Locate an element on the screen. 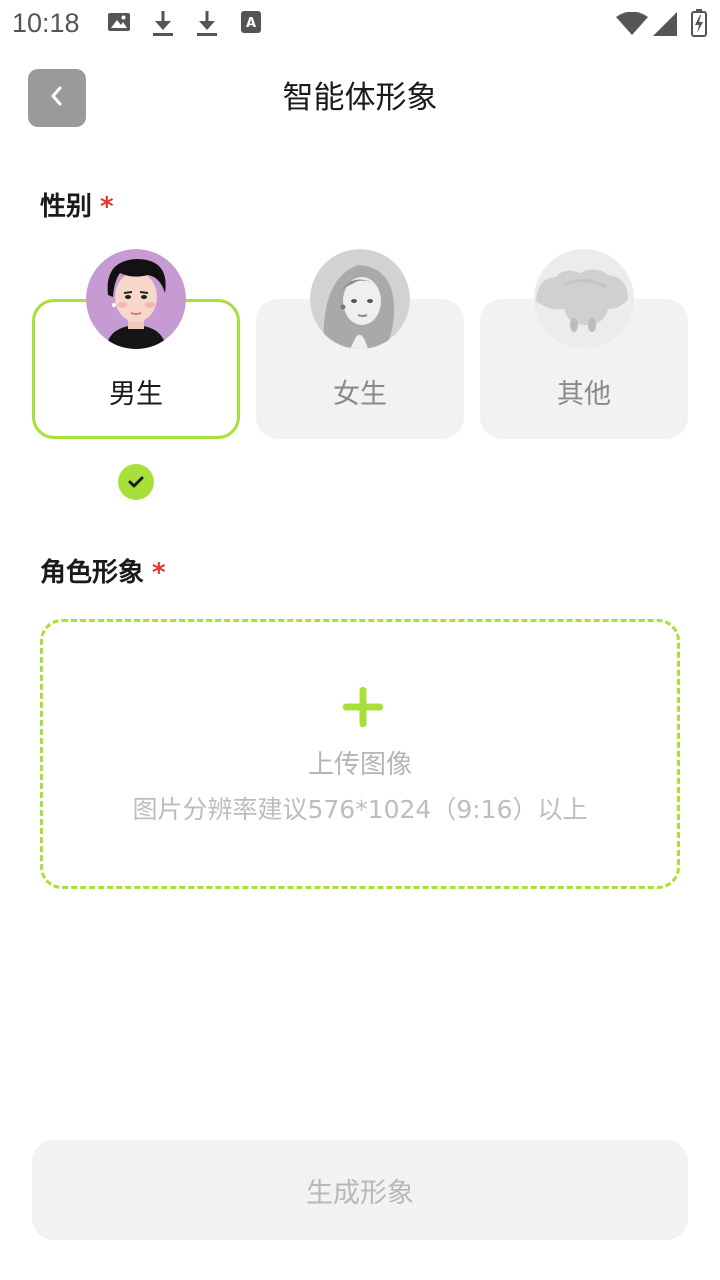 The width and height of the screenshot is (720, 1280). male-avatar is located at coordinates (136, 299).